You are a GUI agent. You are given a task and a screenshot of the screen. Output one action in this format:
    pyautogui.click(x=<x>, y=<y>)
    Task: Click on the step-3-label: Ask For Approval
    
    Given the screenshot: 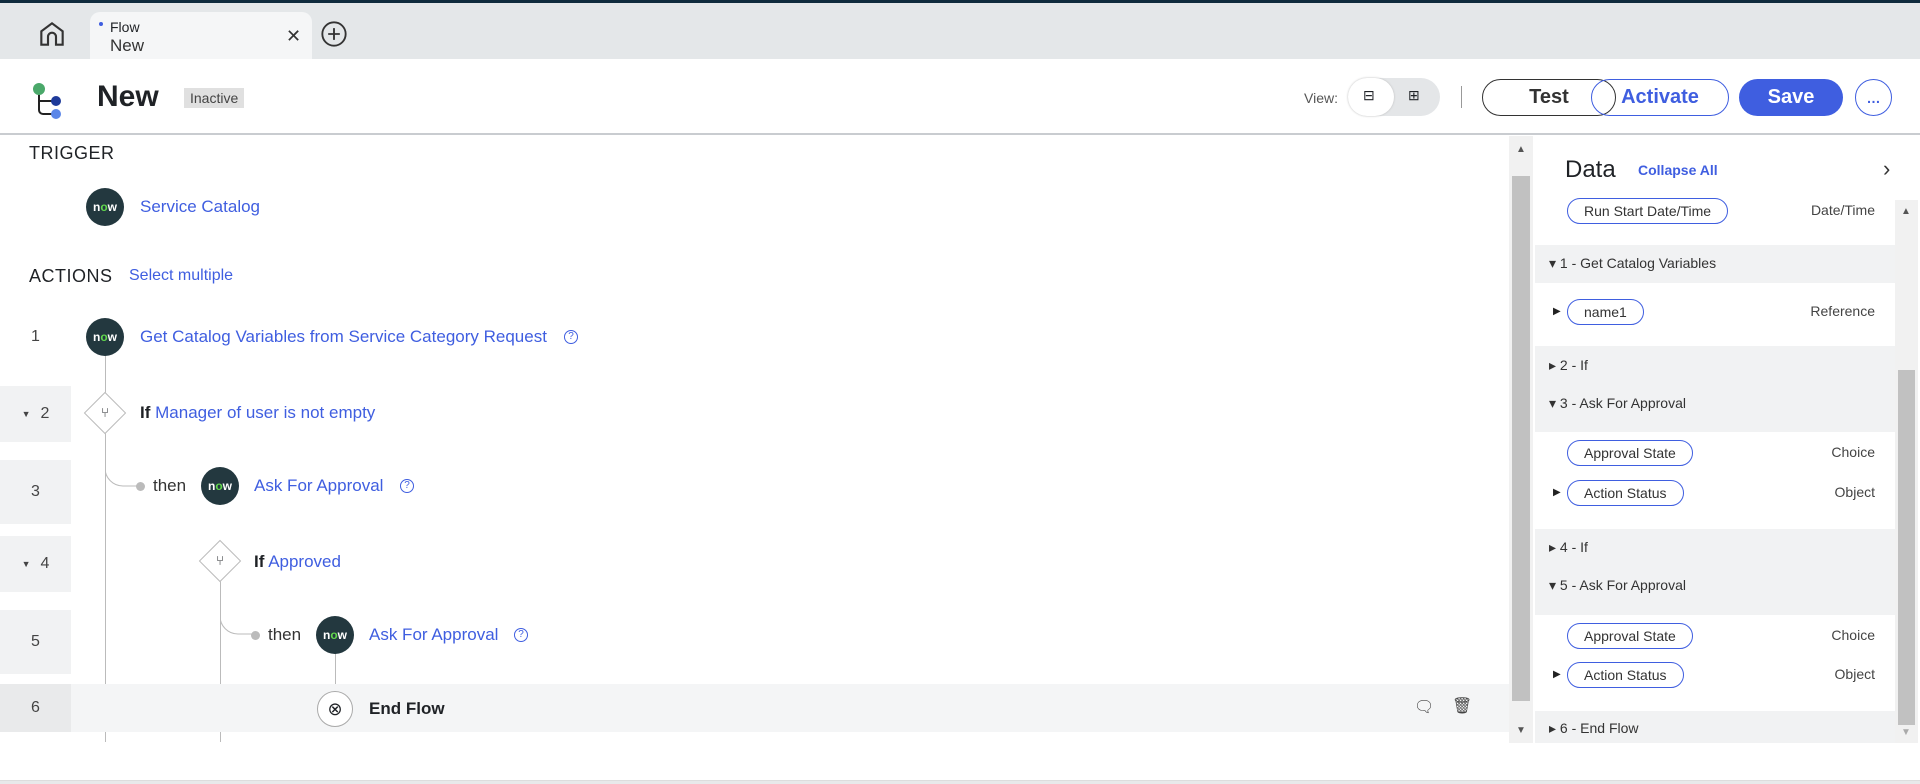 What is the action you would take?
    pyautogui.click(x=318, y=486)
    